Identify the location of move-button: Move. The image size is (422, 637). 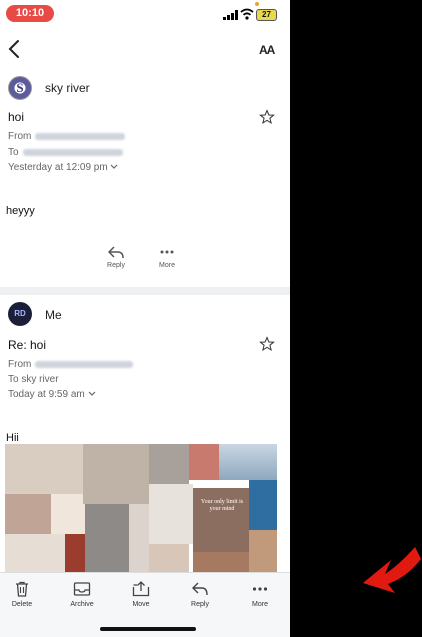
(141, 594).